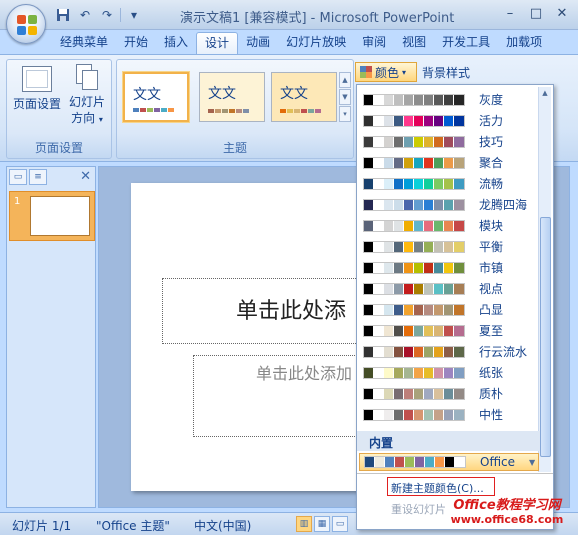  I want to click on slide-orientation-button: 幻灯片 方向 ▾, so click(87, 95).